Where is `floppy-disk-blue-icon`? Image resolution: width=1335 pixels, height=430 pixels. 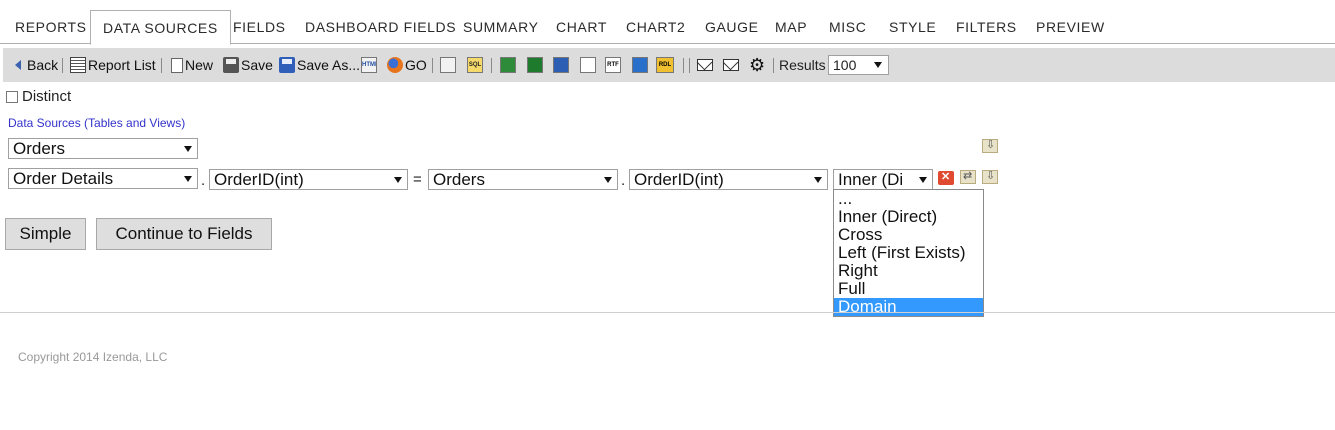
floppy-disk-blue-icon is located at coordinates (287, 65).